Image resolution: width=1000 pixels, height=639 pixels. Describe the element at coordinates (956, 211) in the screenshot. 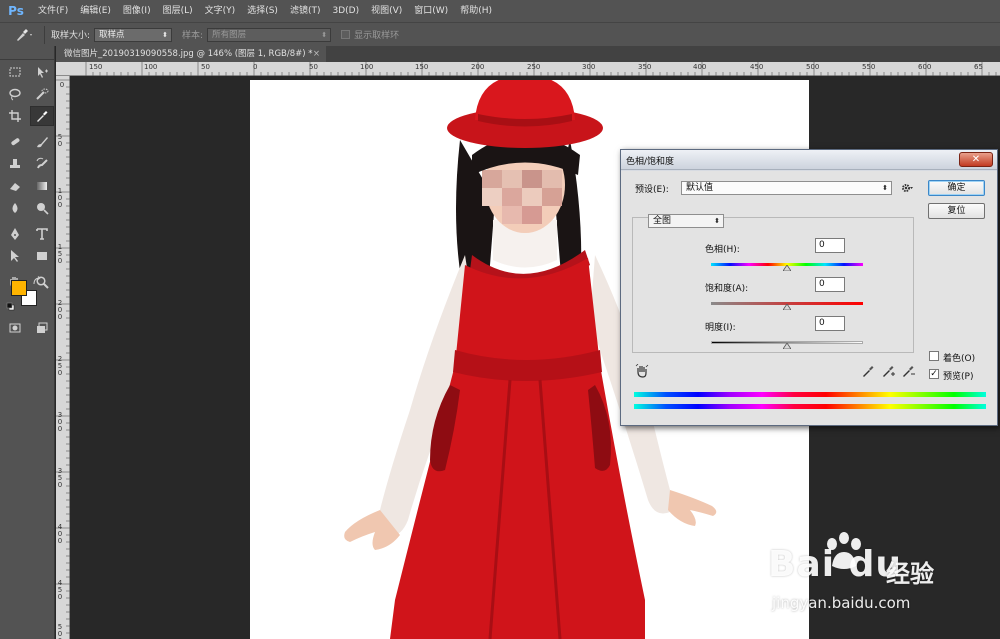

I see `reset-button: 复位` at that location.